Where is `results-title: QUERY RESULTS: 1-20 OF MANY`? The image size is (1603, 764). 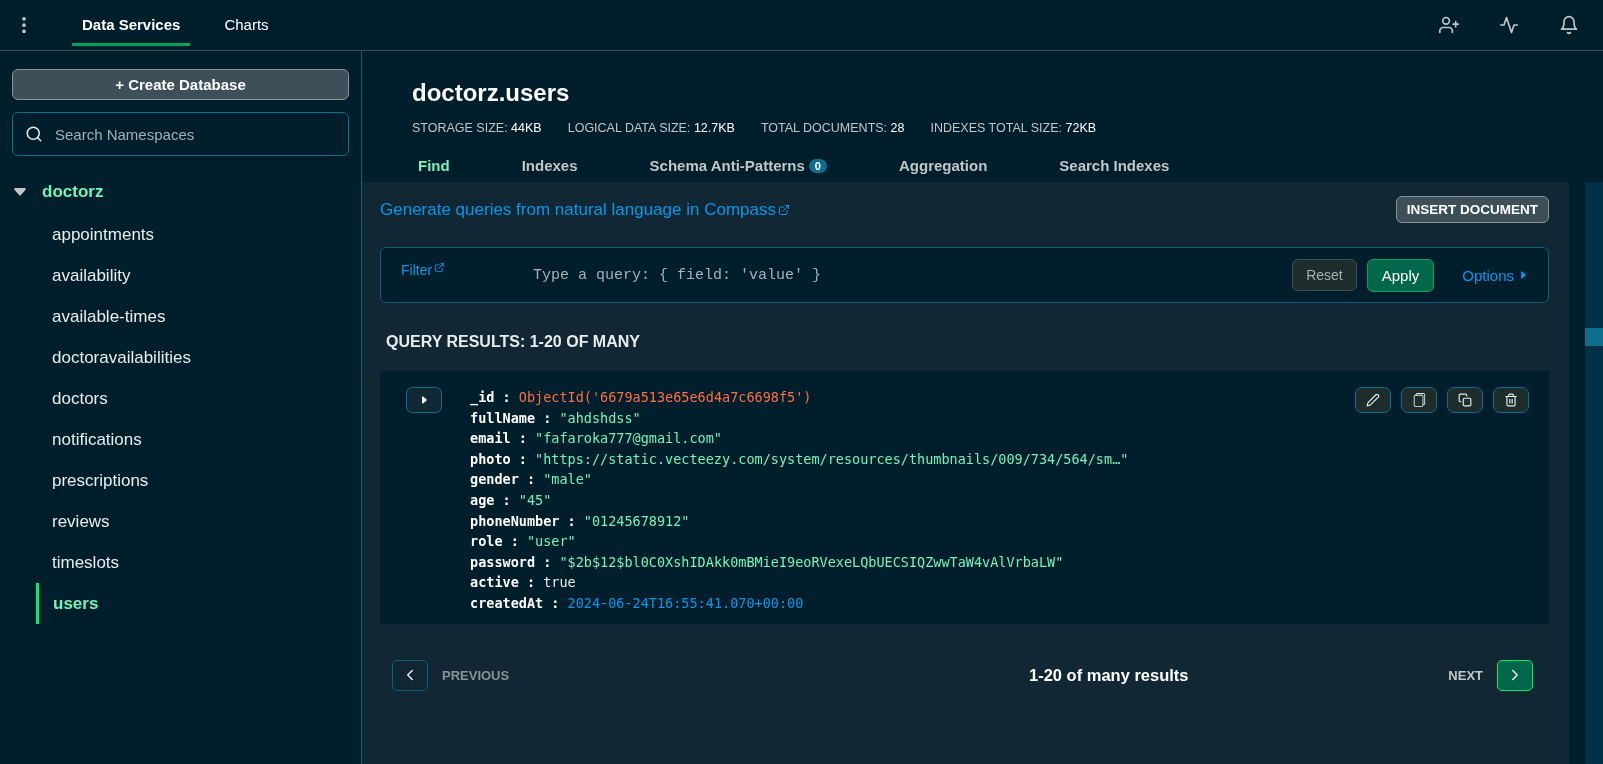
results-title: QUERY RESULTS: 1-20 OF MANY is located at coordinates (513, 342).